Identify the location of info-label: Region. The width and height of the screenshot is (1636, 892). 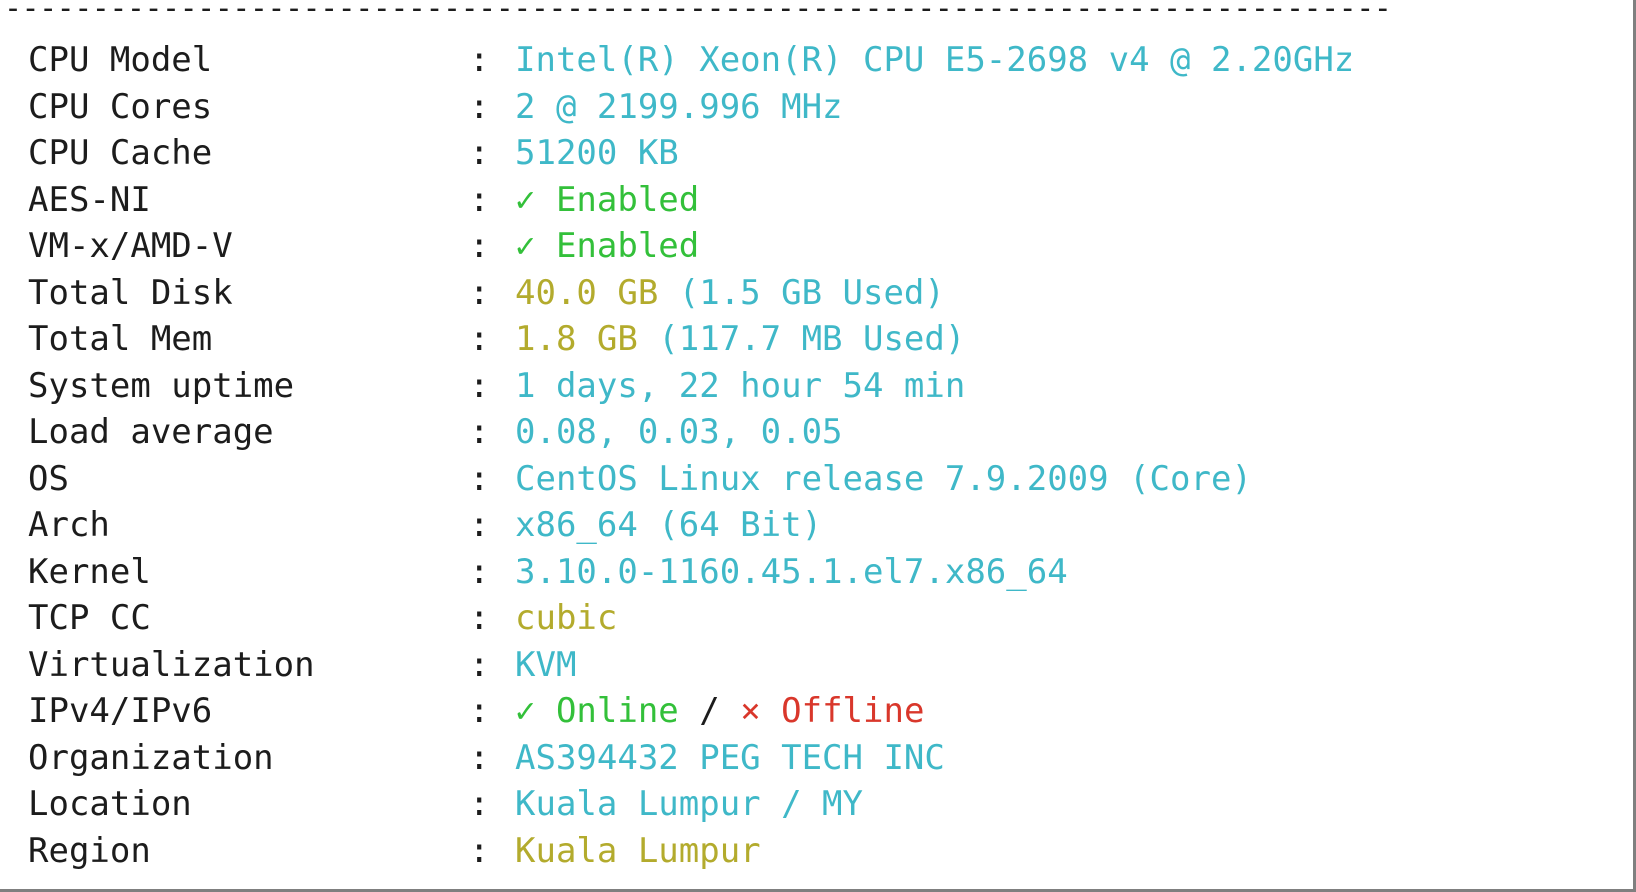
(89, 850).